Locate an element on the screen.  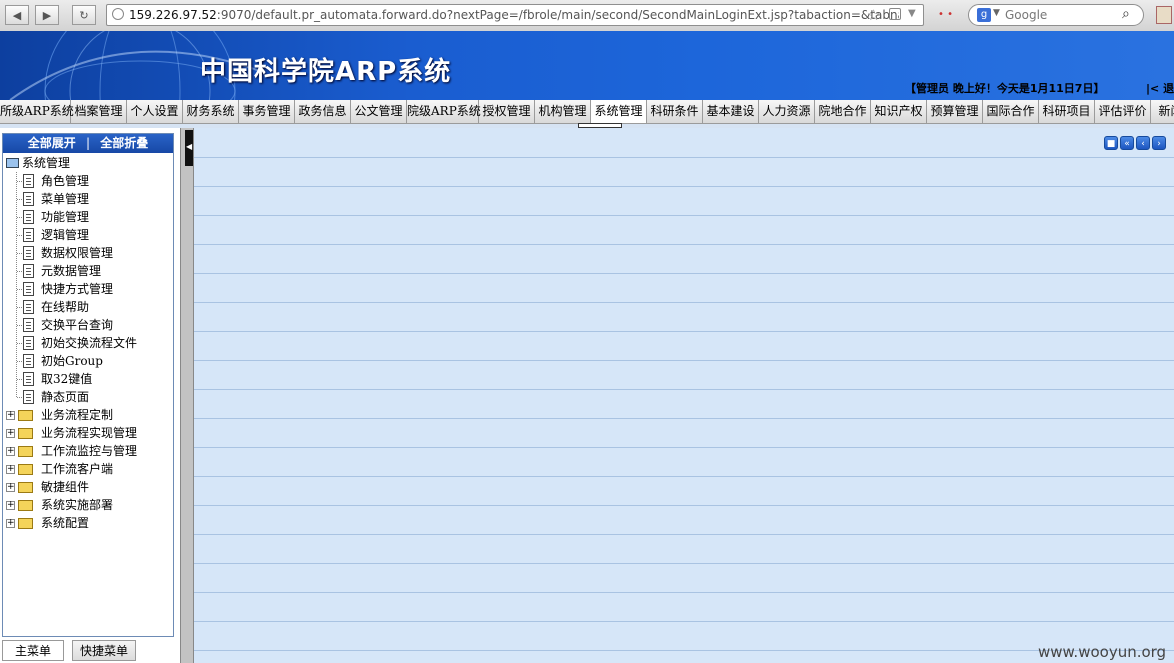
tab-module: 评估评价 is located at coordinates (1123, 111).